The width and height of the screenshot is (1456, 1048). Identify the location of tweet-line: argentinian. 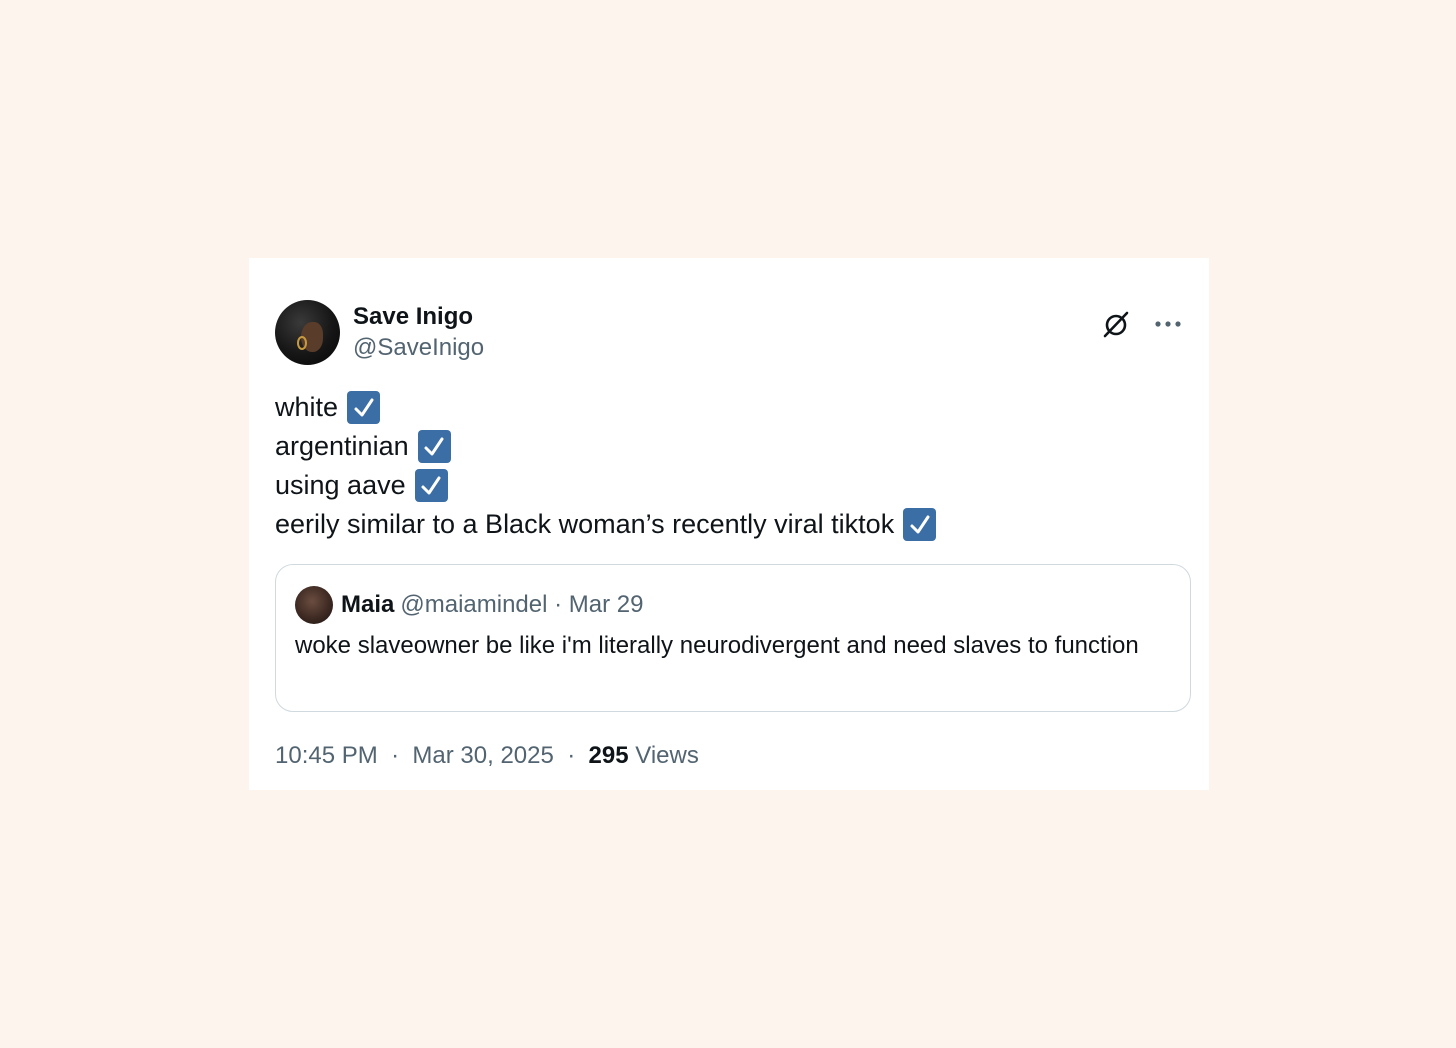
(605, 446).